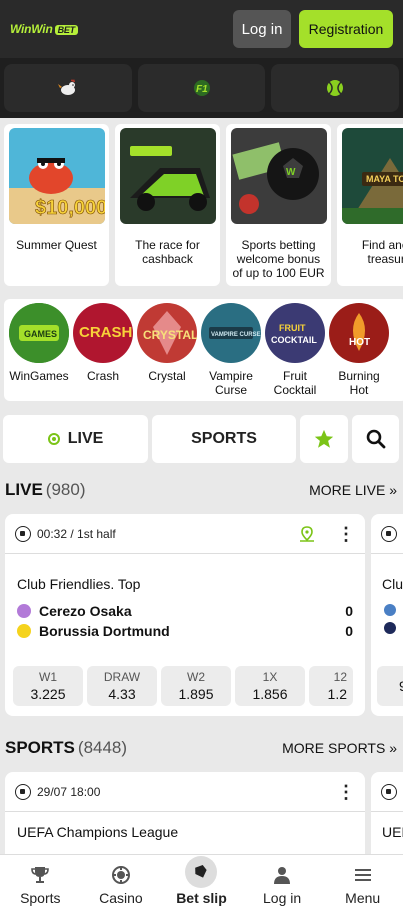 The width and height of the screenshot is (403, 912). I want to click on maya-tomb-image: MAYA TOMB, so click(372, 176).